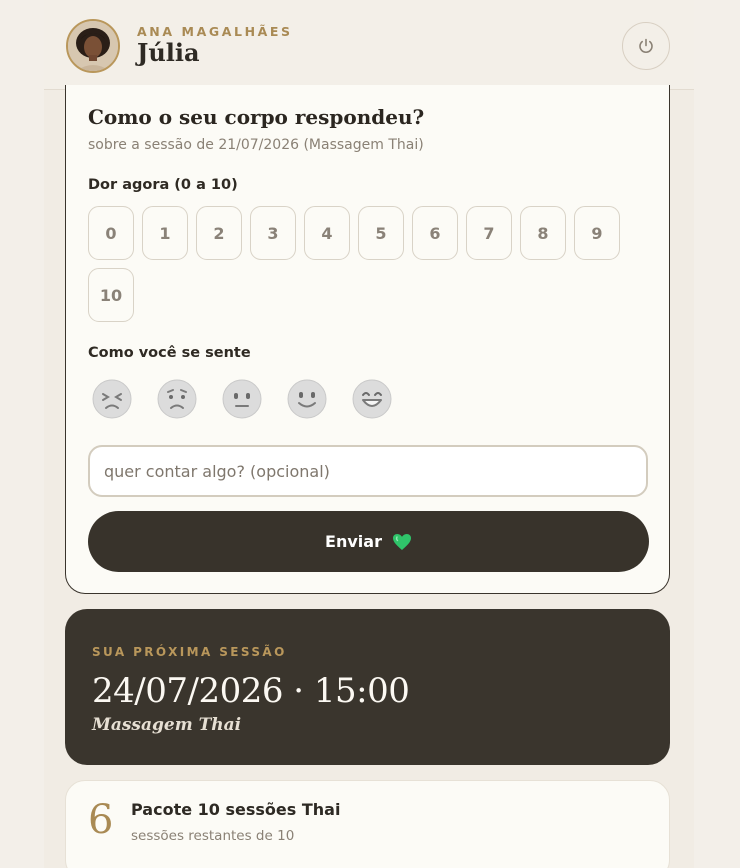 Image resolution: width=740 pixels, height=868 pixels. I want to click on power-icon, so click(646, 45).